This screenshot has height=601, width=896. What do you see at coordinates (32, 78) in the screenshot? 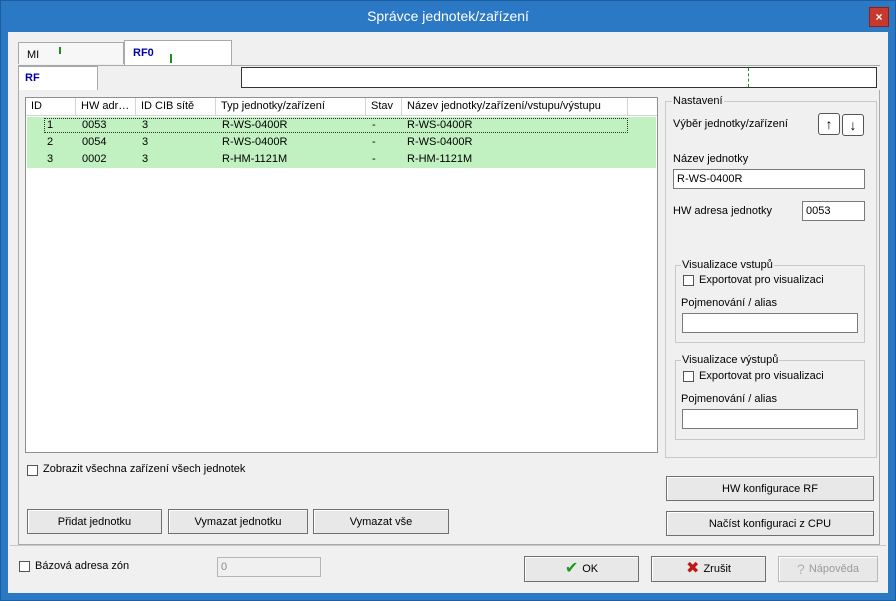
I see `tab-rf-label: RF` at bounding box center [32, 78].